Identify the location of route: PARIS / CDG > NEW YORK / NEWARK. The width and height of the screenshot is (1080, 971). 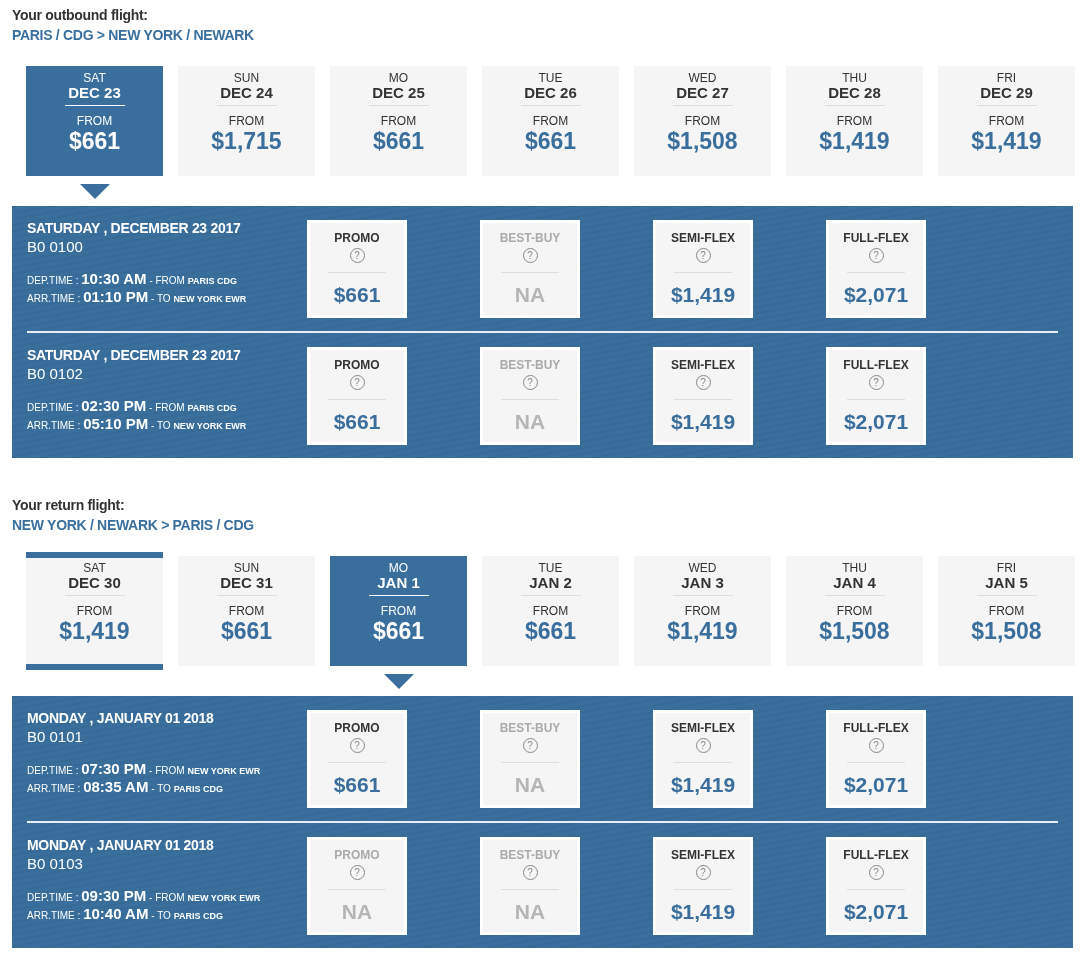
(133, 35).